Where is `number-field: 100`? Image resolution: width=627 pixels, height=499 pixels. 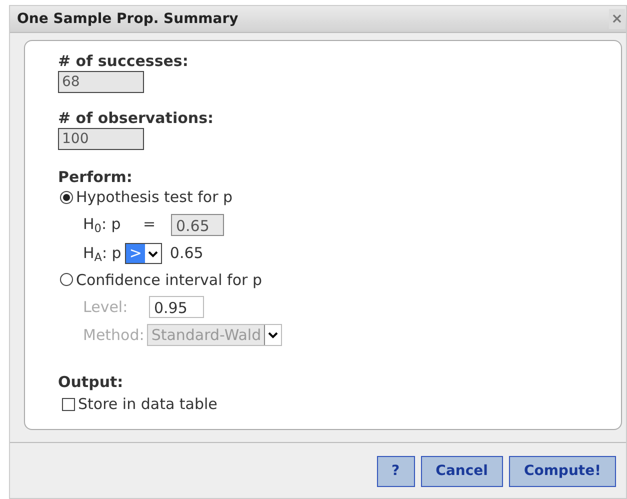
number-field: 100 is located at coordinates (101, 139).